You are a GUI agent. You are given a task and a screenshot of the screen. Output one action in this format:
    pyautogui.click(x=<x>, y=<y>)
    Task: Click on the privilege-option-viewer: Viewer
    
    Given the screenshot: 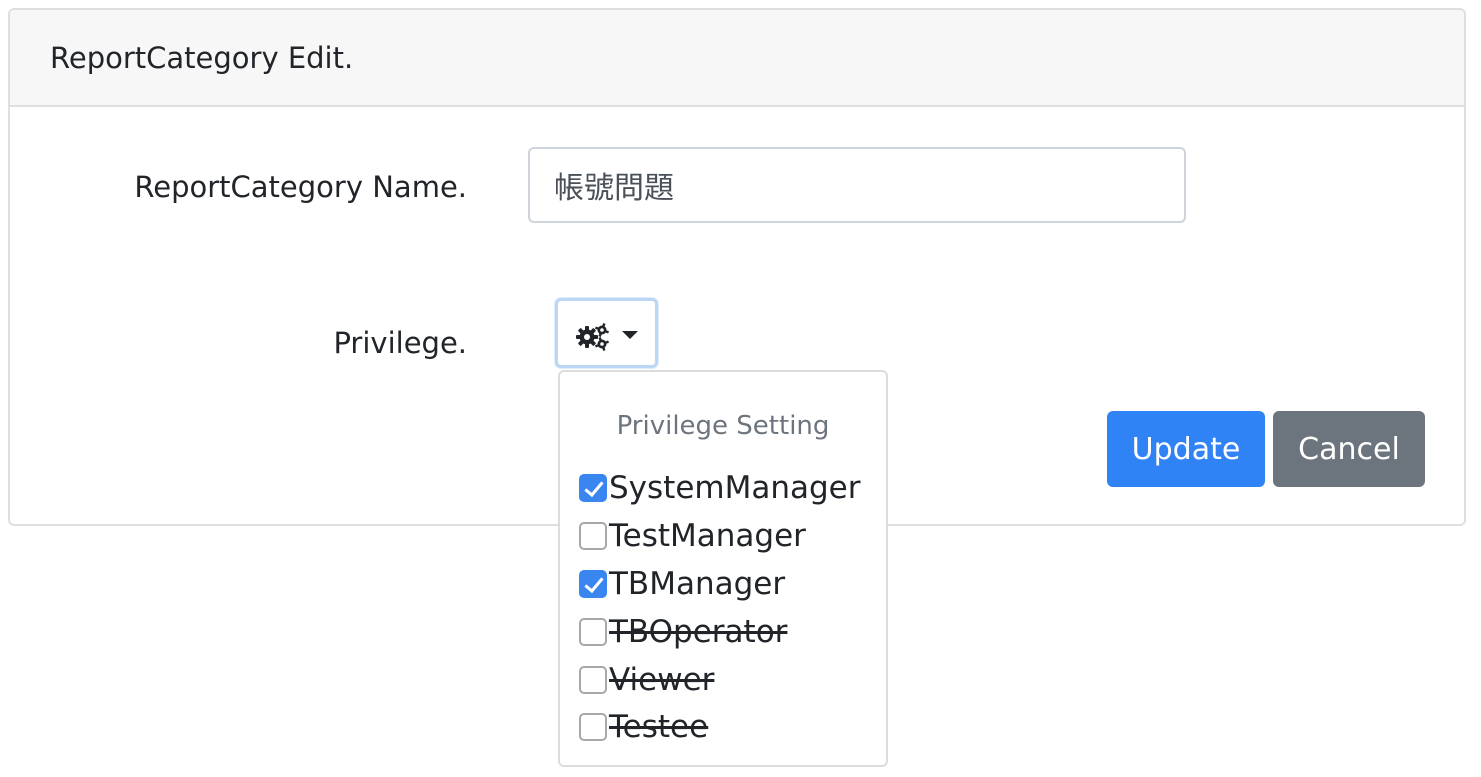 What is the action you would take?
    pyautogui.click(x=646, y=680)
    